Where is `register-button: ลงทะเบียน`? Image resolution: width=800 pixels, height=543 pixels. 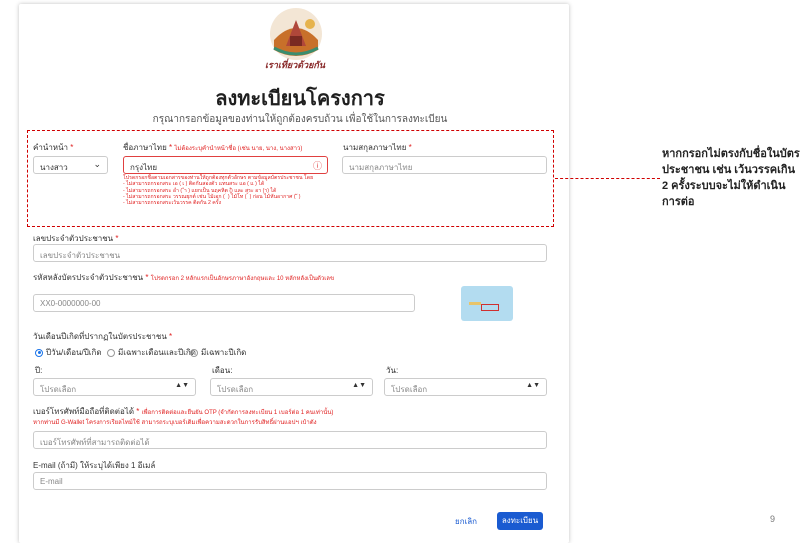
register-button: ลงทะเบียน is located at coordinates (520, 521).